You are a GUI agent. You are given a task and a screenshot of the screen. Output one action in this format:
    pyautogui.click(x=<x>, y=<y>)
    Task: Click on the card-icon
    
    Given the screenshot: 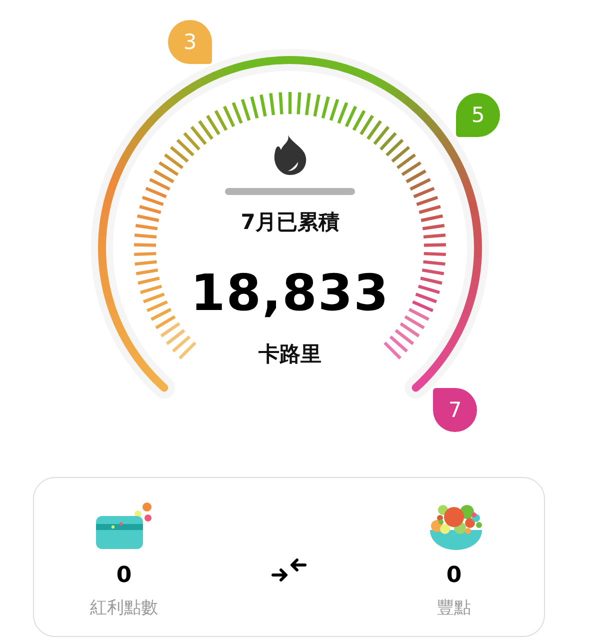 What is the action you would take?
    pyautogui.click(x=124, y=527)
    